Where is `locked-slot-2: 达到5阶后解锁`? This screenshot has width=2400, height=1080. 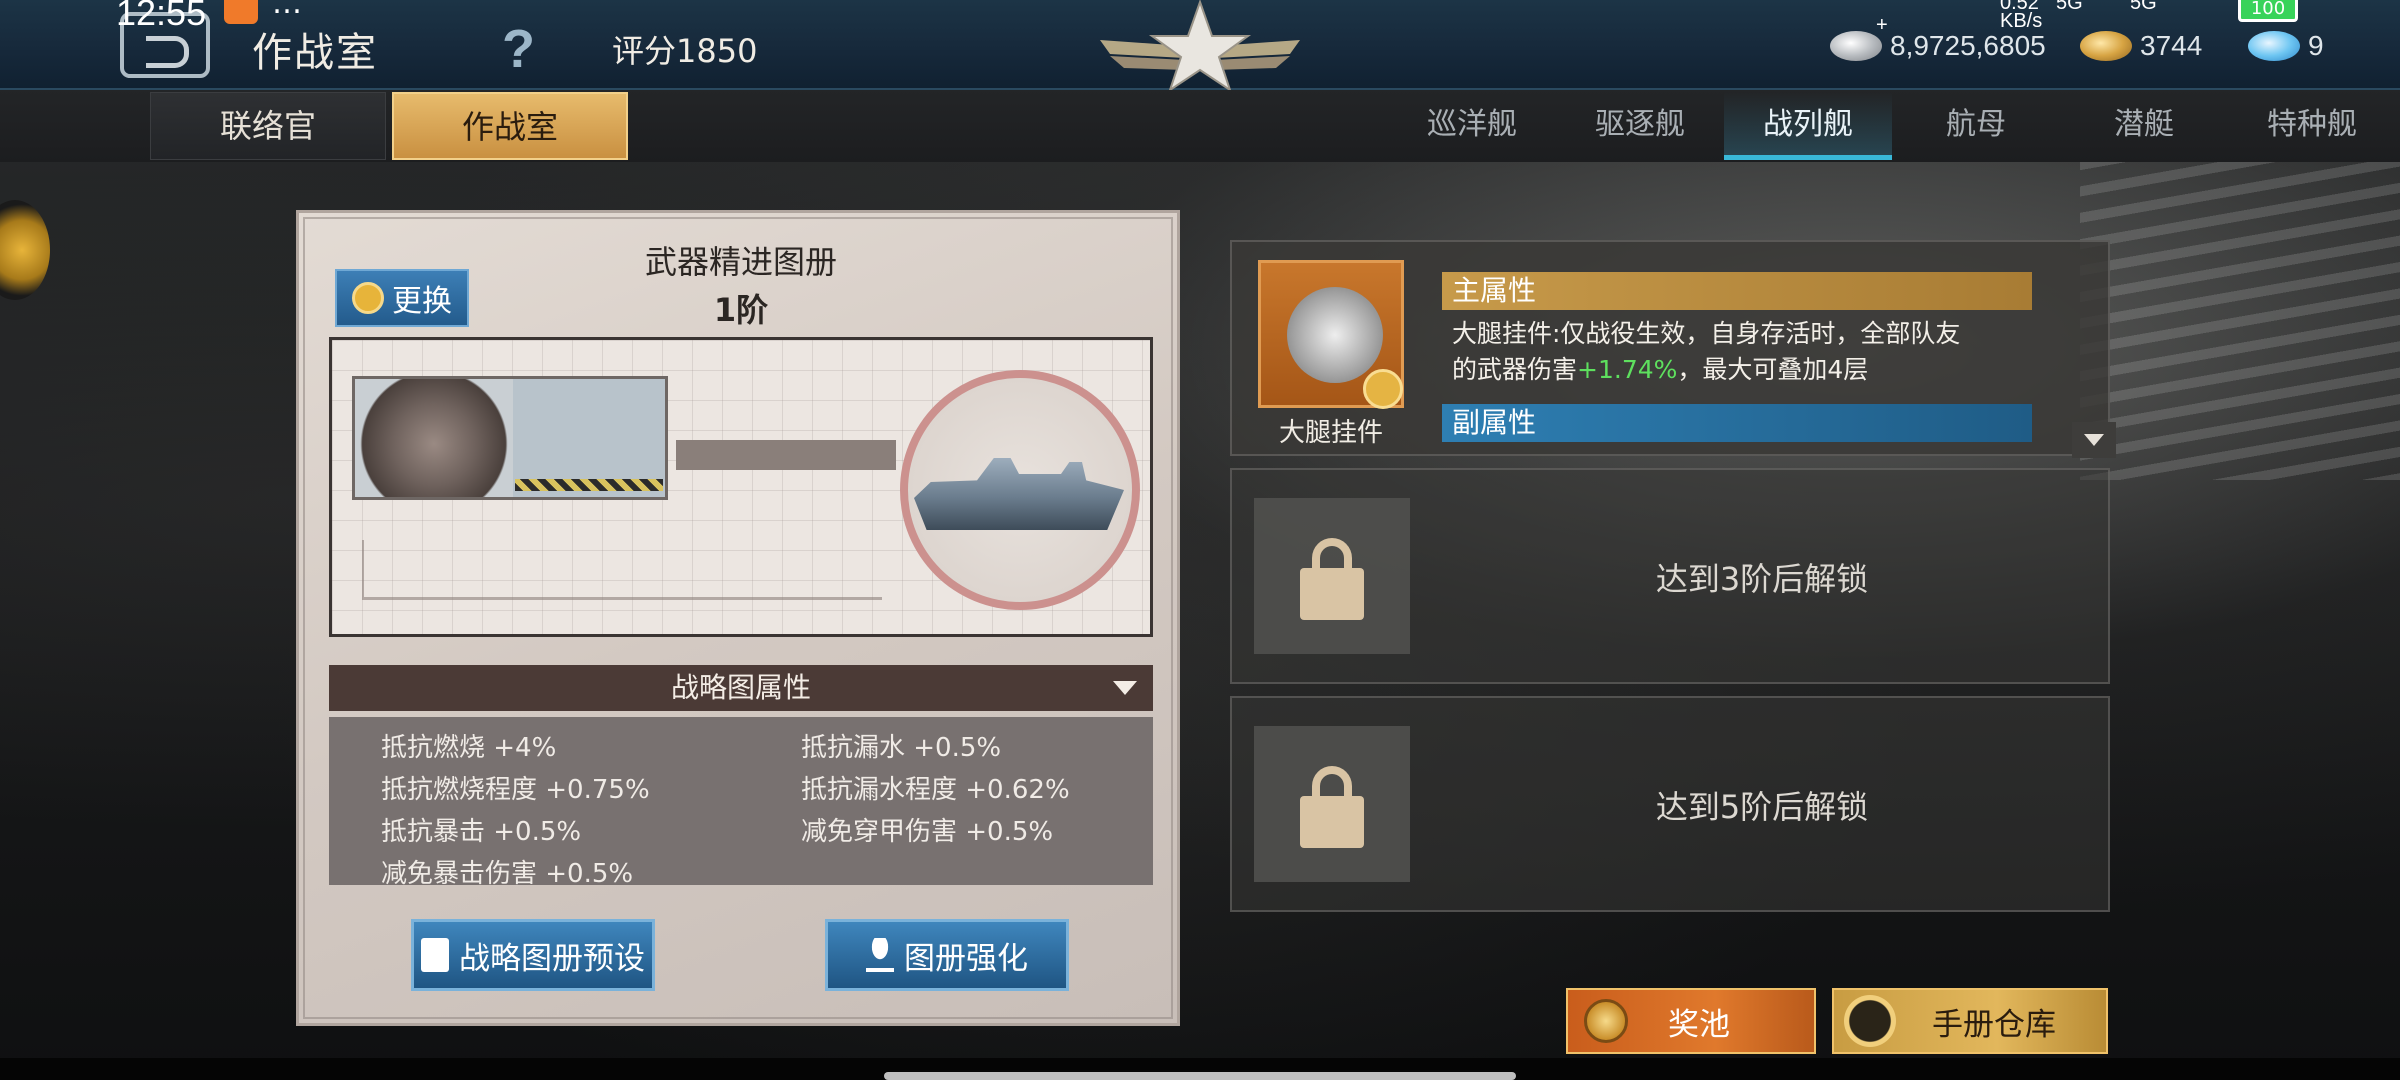 locked-slot-2: 达到5阶后解锁 is located at coordinates (1670, 804).